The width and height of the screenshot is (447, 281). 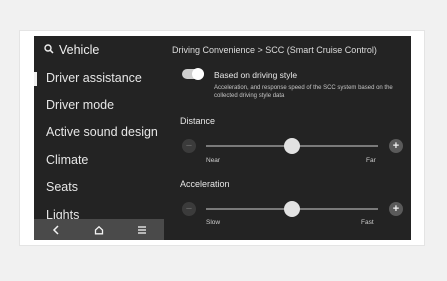 What do you see at coordinates (371, 160) in the screenshot?
I see `distance-max-label: Far` at bounding box center [371, 160].